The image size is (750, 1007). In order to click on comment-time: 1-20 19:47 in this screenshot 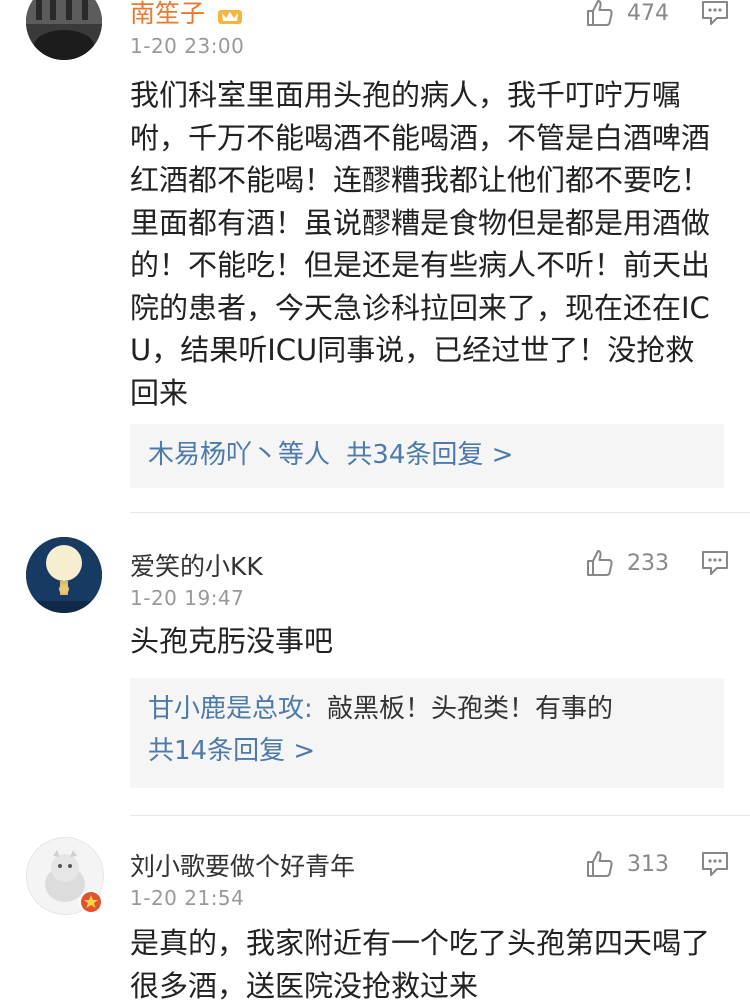, I will do `click(187, 598)`.